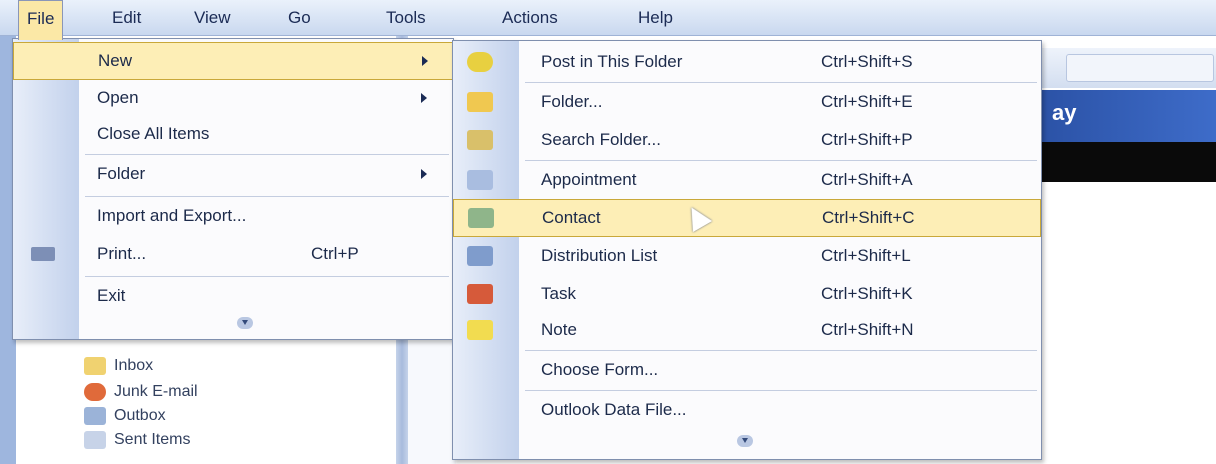 Image resolution: width=1216 pixels, height=464 pixels. What do you see at coordinates (126, 18) in the screenshot?
I see `menu-edit: Edit` at bounding box center [126, 18].